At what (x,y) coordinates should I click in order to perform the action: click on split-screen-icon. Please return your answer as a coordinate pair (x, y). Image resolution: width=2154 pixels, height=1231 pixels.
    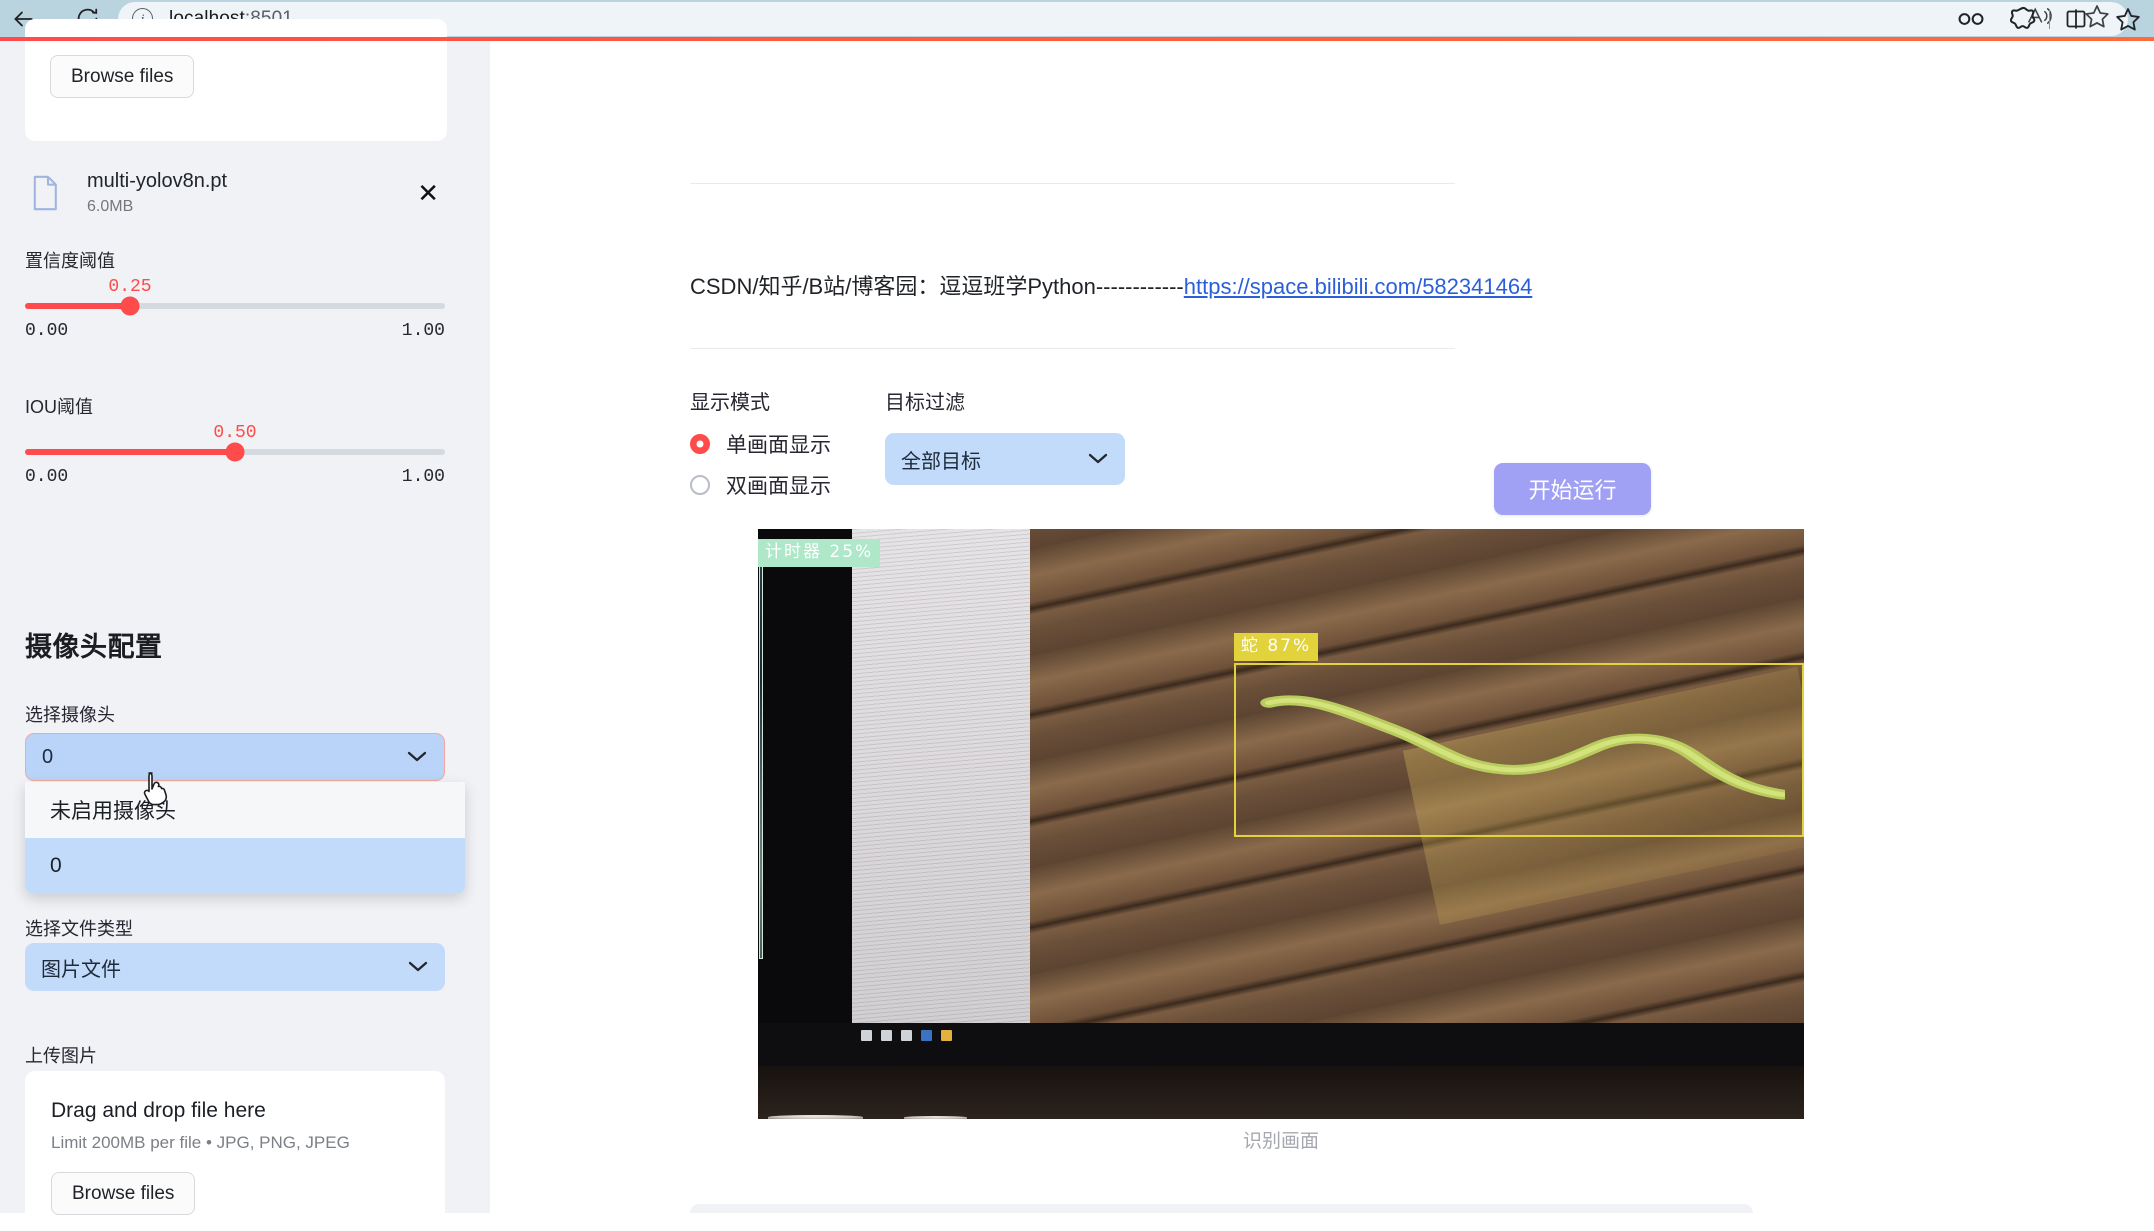
    Looking at the image, I should click on (2076, 18).